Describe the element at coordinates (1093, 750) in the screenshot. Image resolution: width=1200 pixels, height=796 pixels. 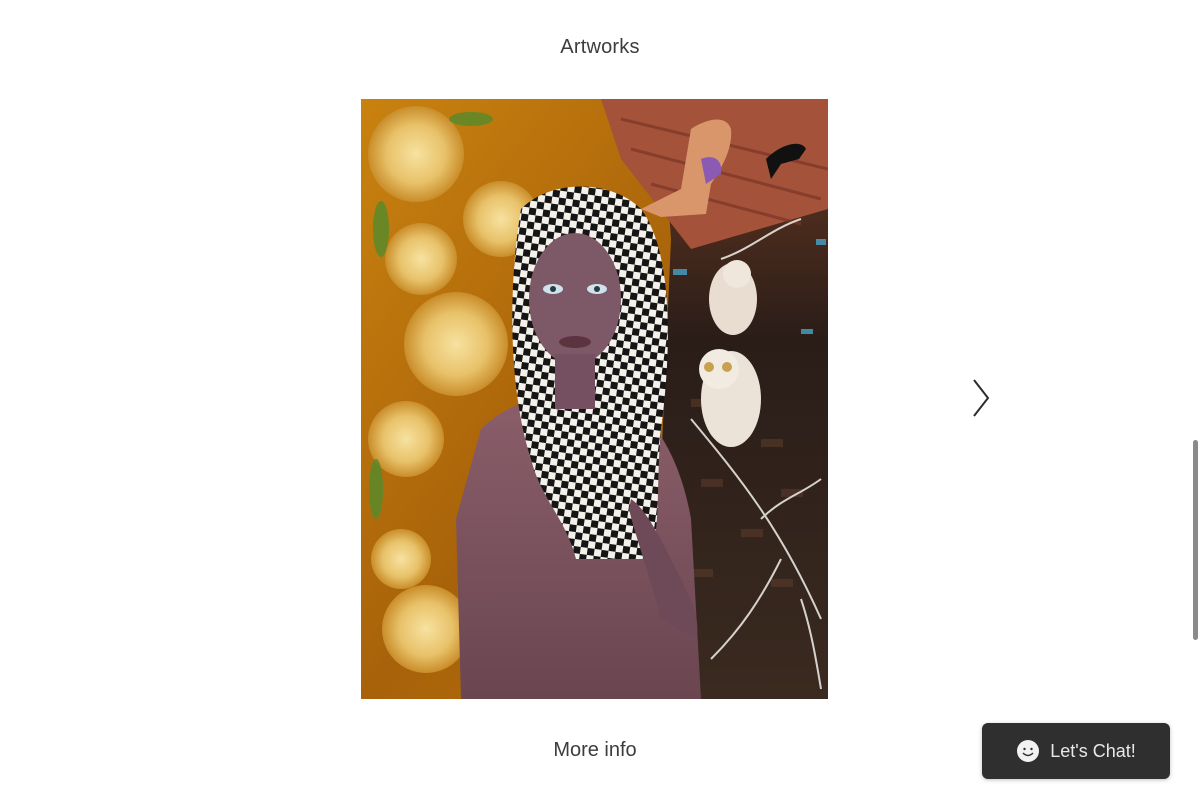
I see `chat-label: Let's Chat!` at that location.